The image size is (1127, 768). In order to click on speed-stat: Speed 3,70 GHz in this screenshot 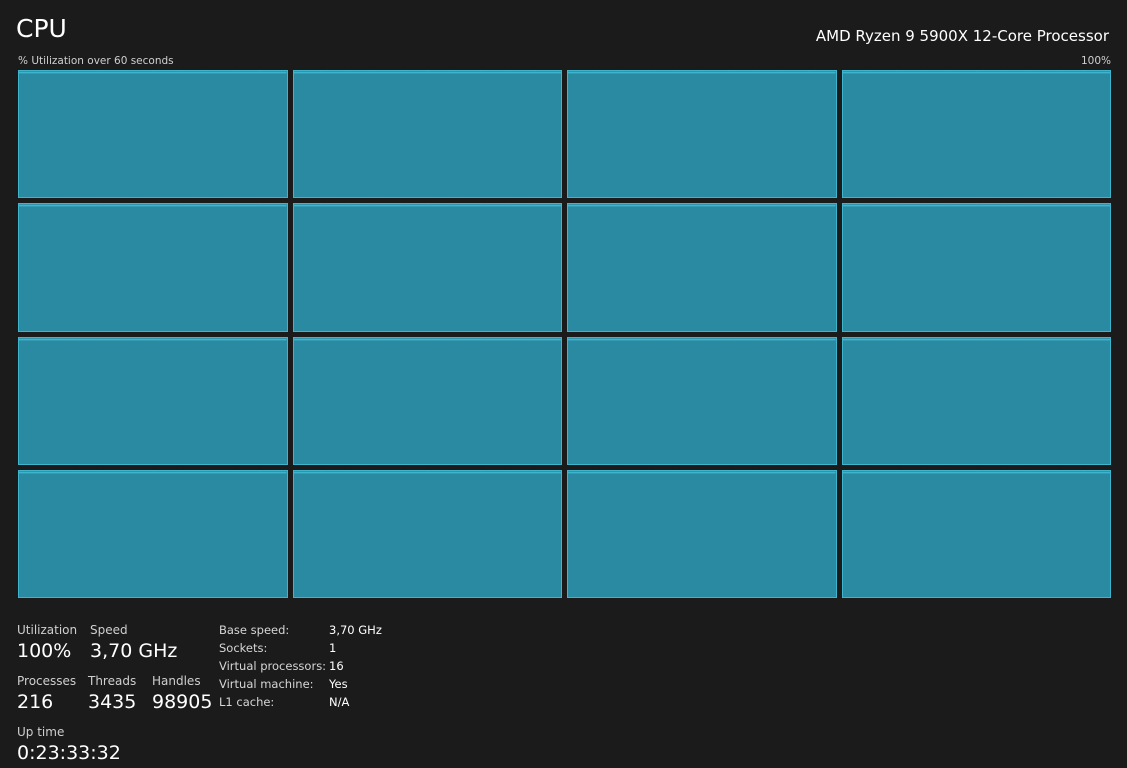, I will do `click(133, 642)`.